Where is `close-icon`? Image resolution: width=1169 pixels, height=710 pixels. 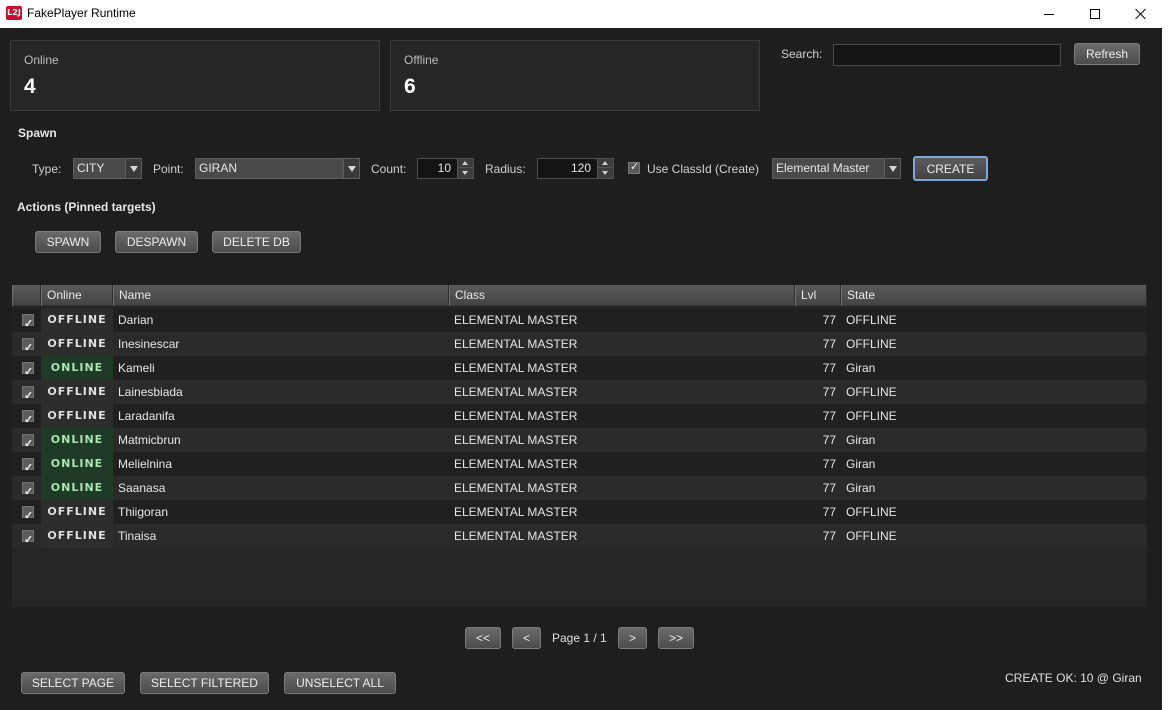 close-icon is located at coordinates (1141, 14).